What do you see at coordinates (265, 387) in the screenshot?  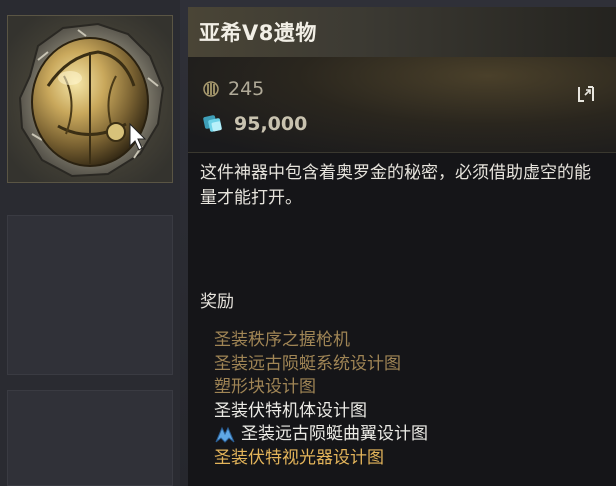 I see `reward-item-label: 塑形块设计图` at bounding box center [265, 387].